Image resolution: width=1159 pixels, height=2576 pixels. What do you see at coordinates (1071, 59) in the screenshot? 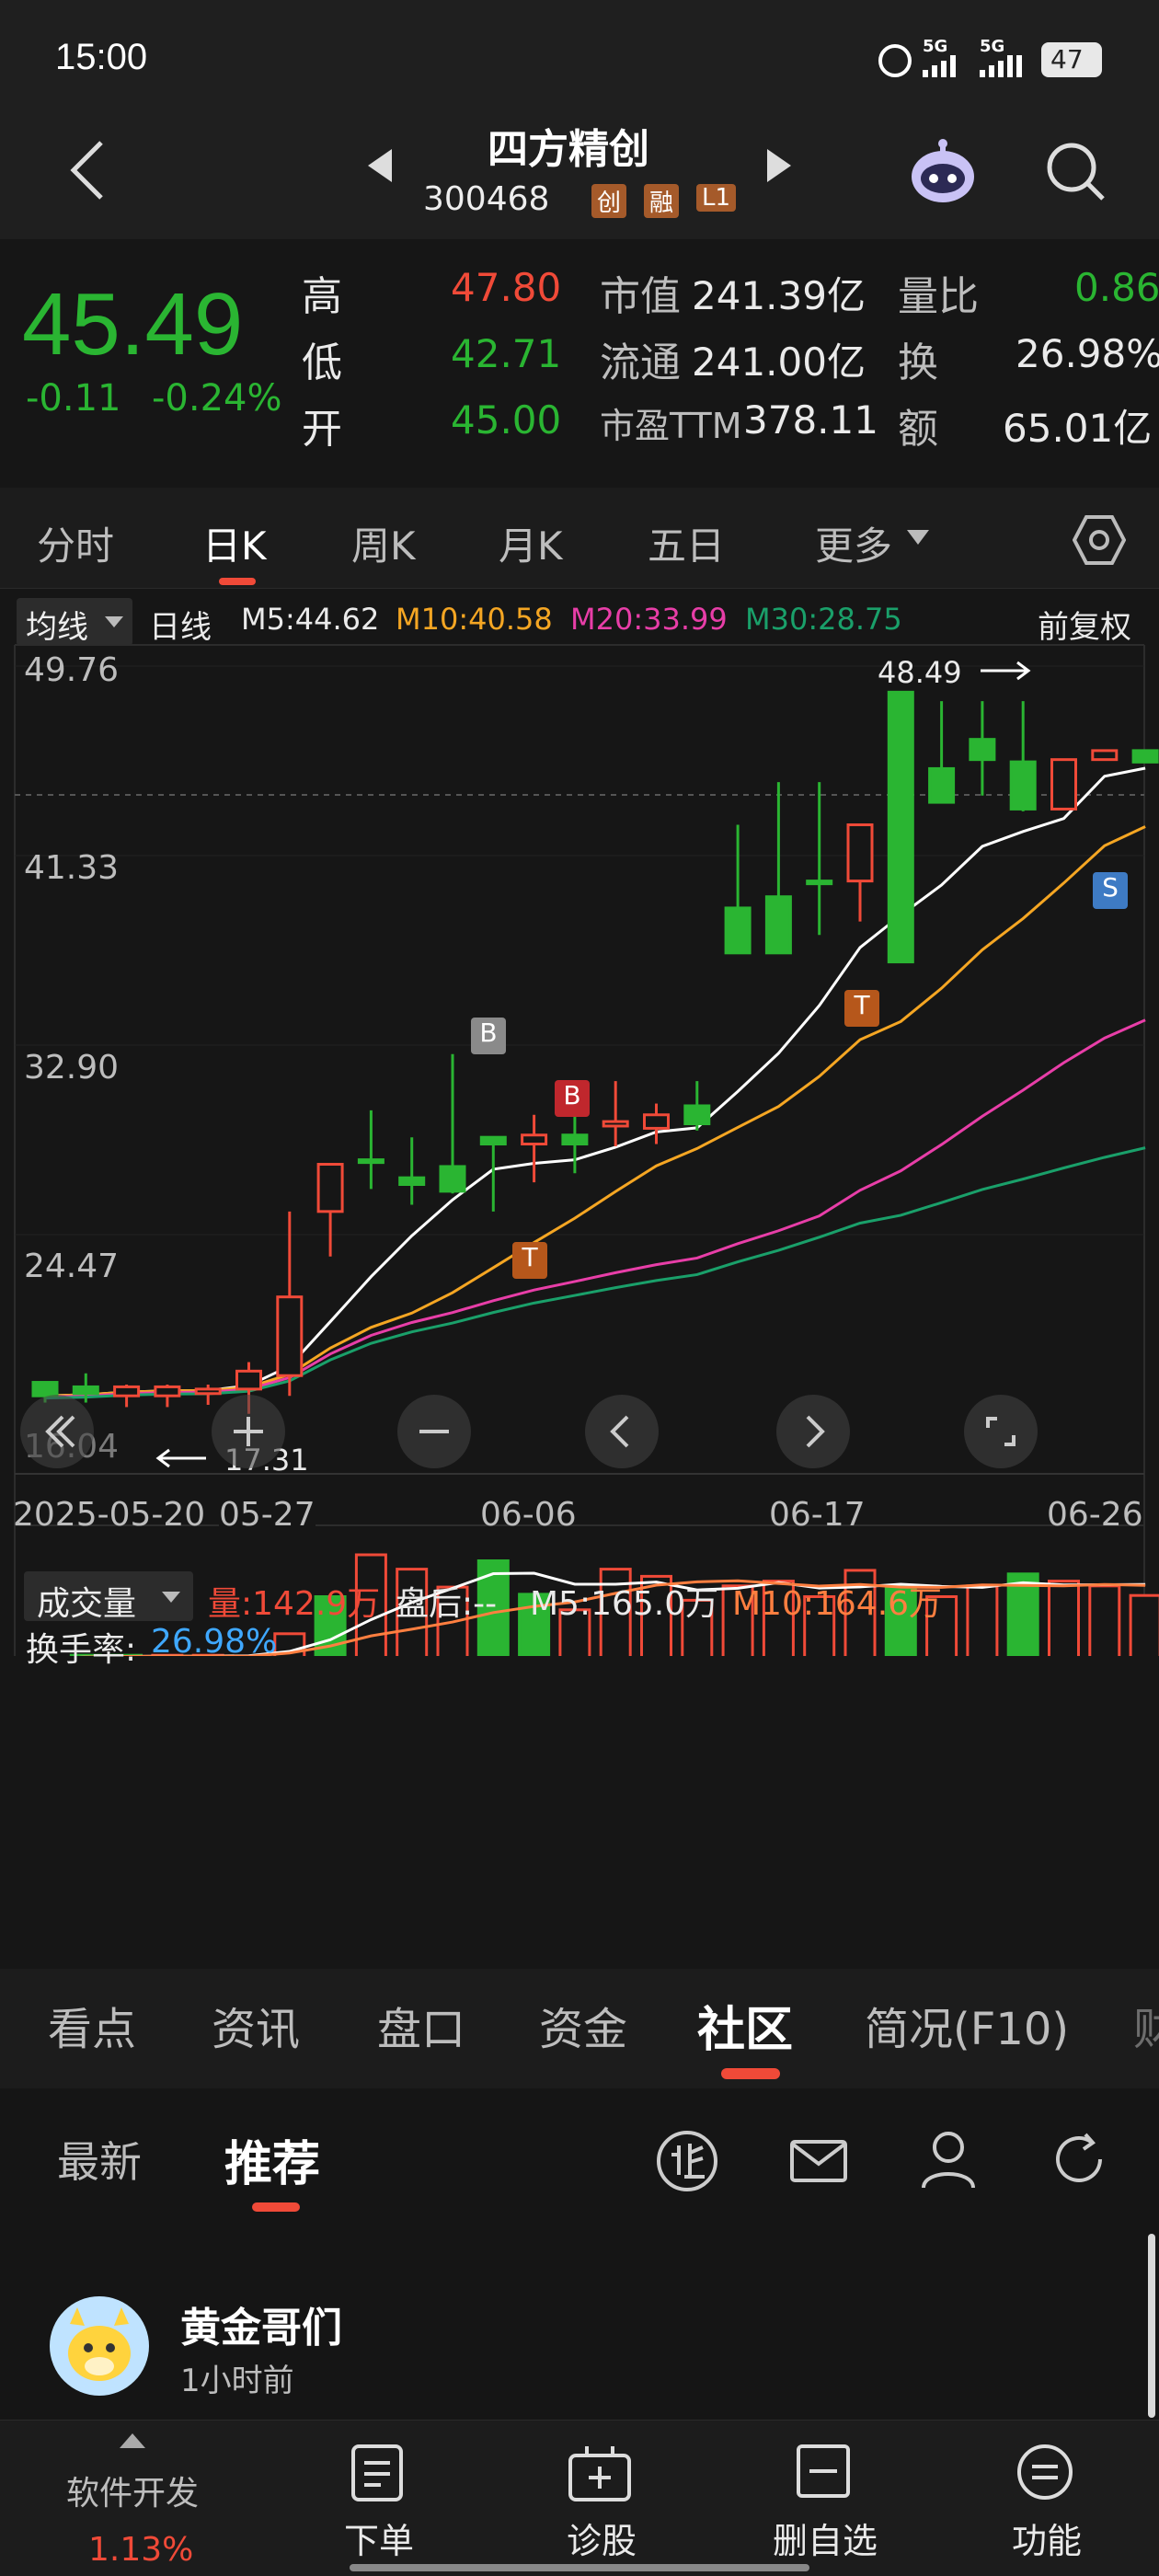
I see `battery-icon: 47` at bounding box center [1071, 59].